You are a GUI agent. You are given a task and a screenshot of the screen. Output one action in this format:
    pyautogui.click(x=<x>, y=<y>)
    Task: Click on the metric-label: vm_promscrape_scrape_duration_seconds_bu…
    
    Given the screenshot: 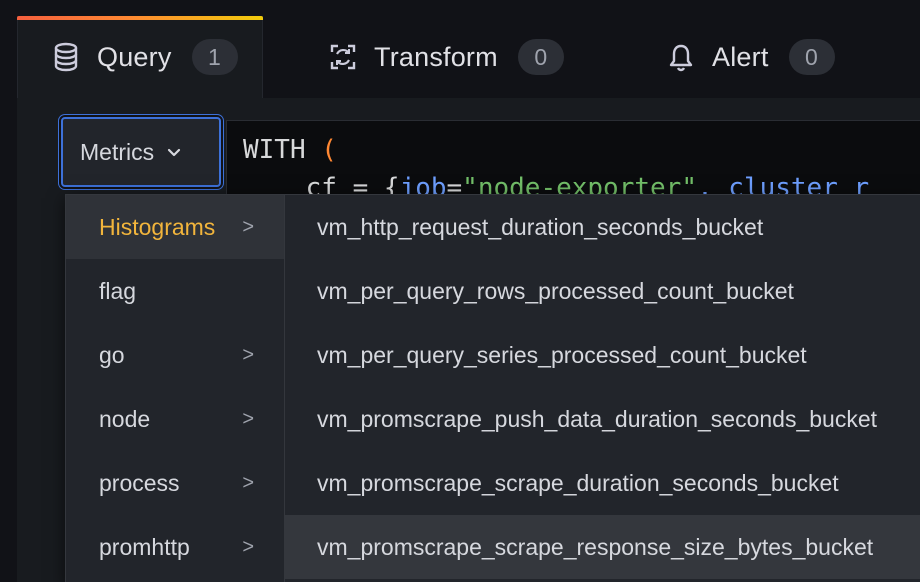 What is the action you would take?
    pyautogui.click(x=578, y=482)
    